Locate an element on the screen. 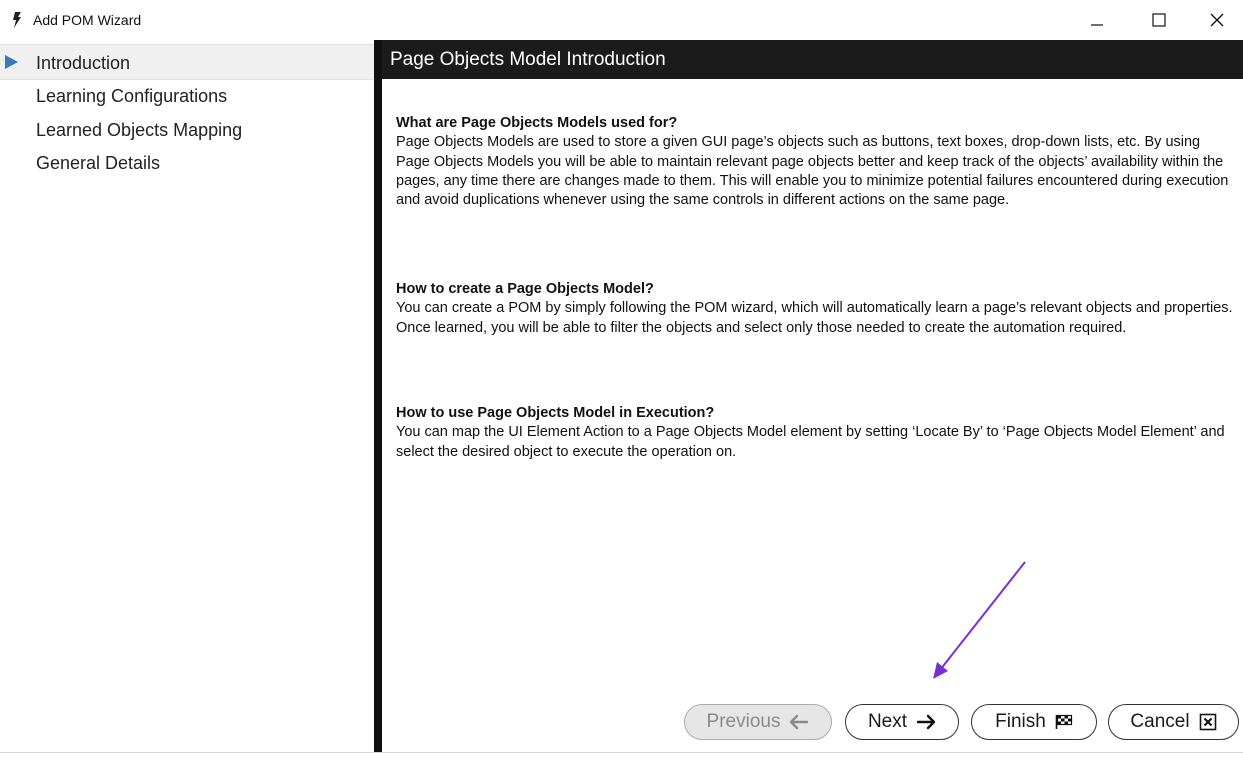 The height and width of the screenshot is (760, 1243). checkered-flag-icon is located at coordinates (1063, 721).